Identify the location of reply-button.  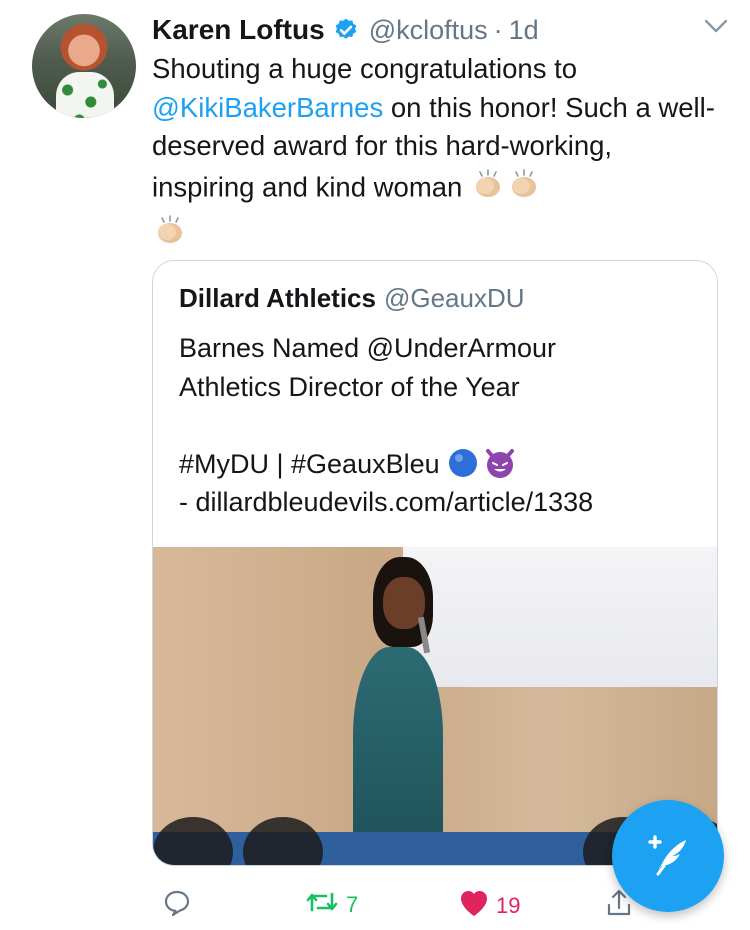
(174, 906).